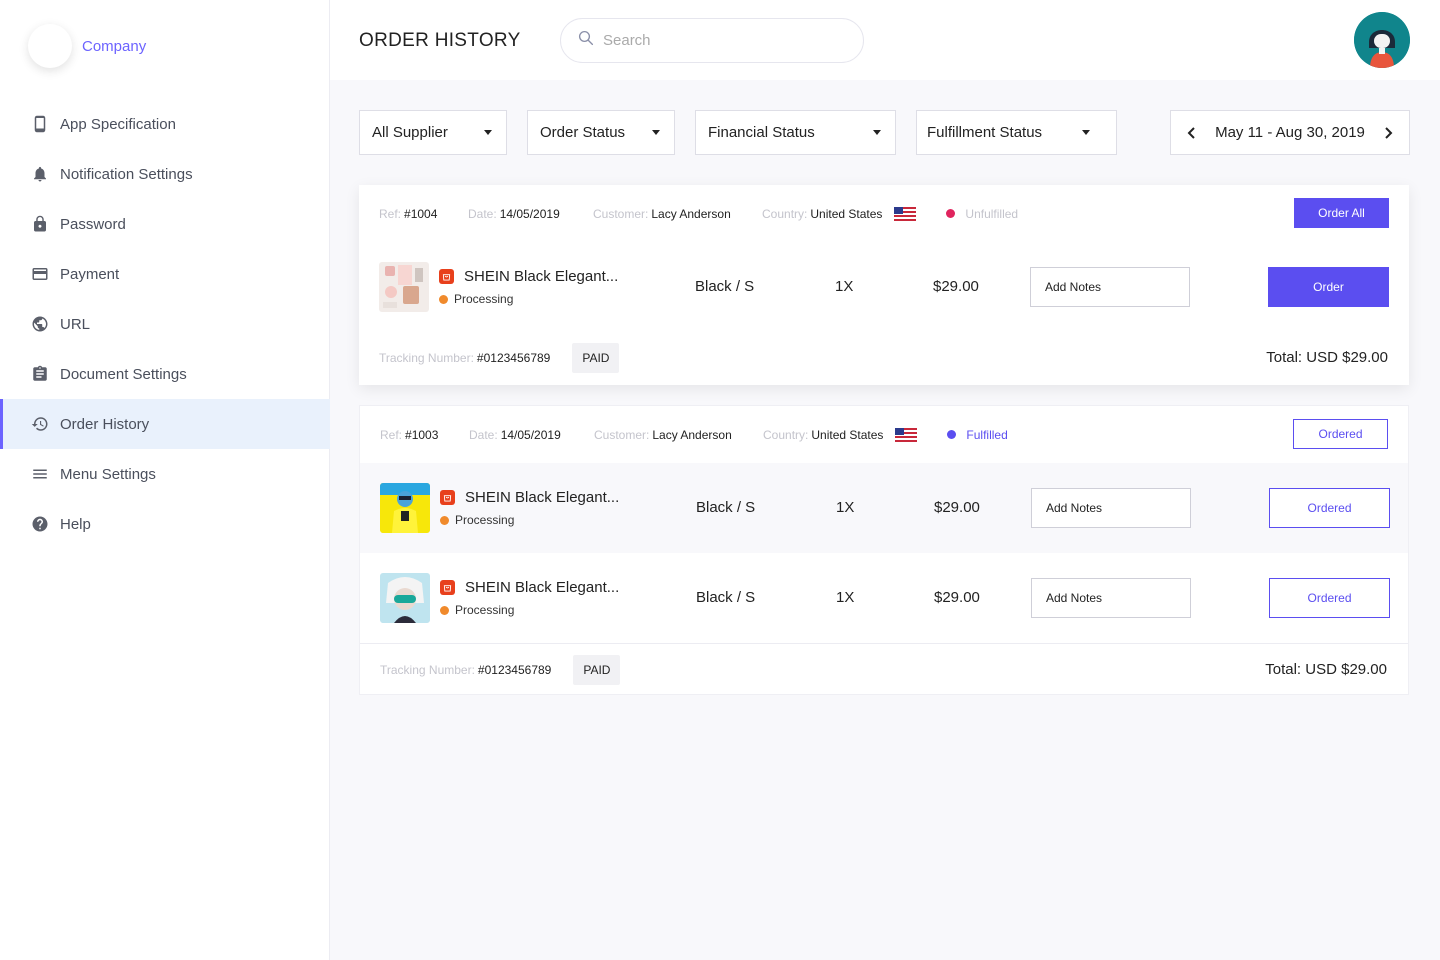  I want to click on order-status: Fulfilled, so click(977, 435).